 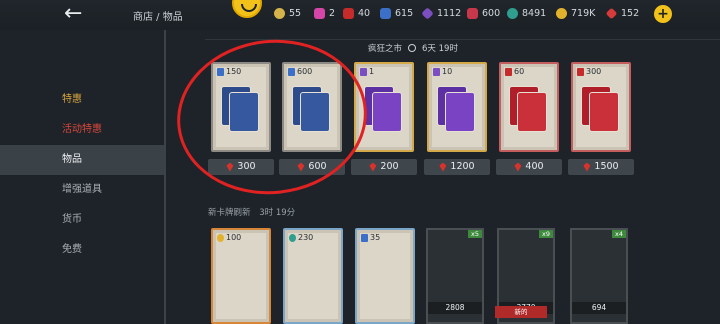 I want to click on gem-icon, so click(x=611, y=13).